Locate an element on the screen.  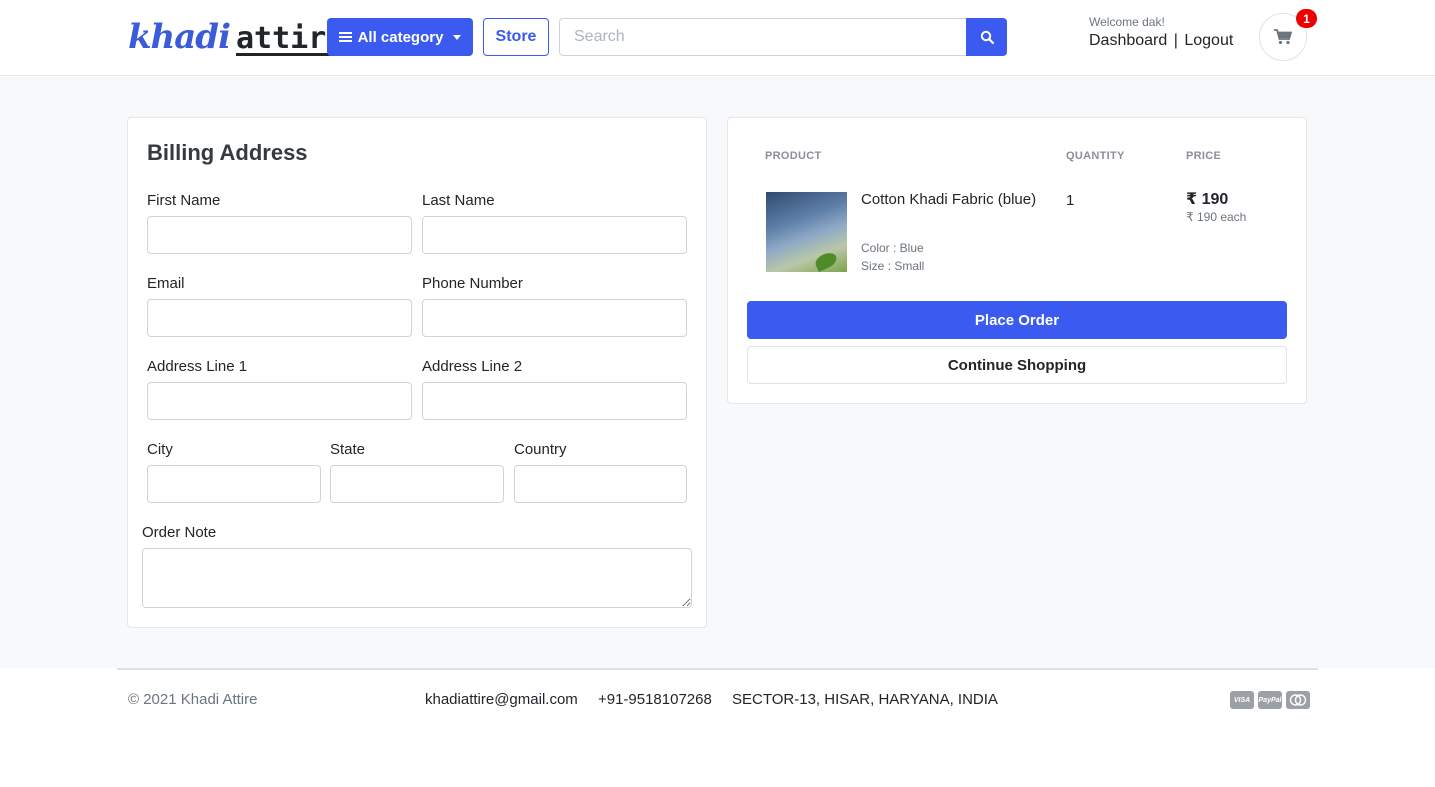
dashboard-link: Dashboard is located at coordinates (1128, 40).